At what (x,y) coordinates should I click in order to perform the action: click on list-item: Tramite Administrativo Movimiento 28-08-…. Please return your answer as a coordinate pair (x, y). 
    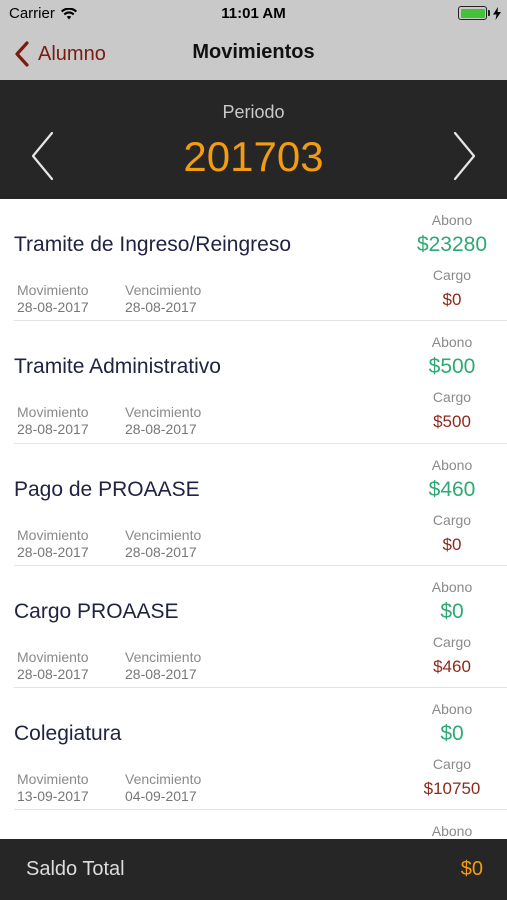
    Looking at the image, I should click on (253, 382).